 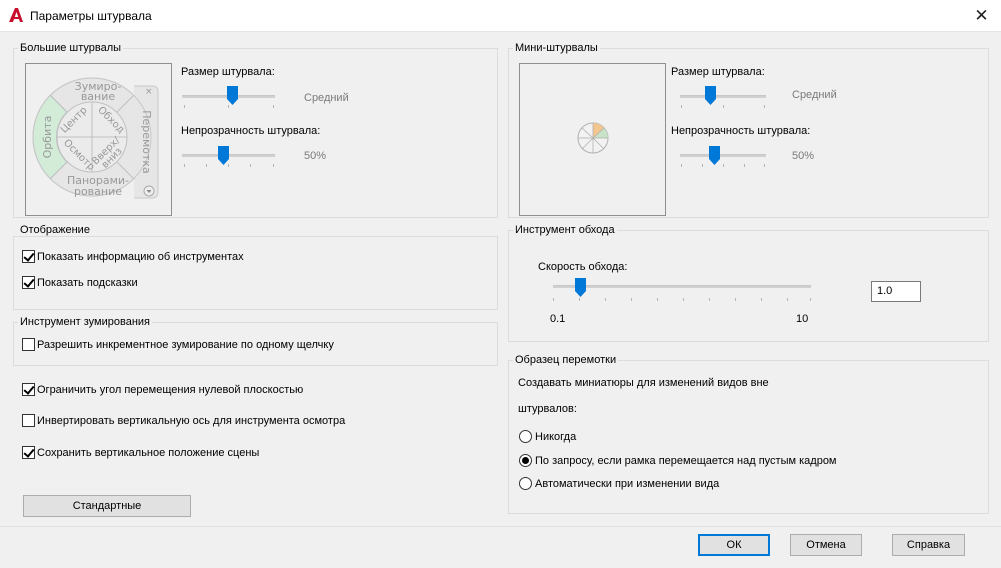 I want to click on big-opacity-slider-thumb, so click(x=223, y=155).